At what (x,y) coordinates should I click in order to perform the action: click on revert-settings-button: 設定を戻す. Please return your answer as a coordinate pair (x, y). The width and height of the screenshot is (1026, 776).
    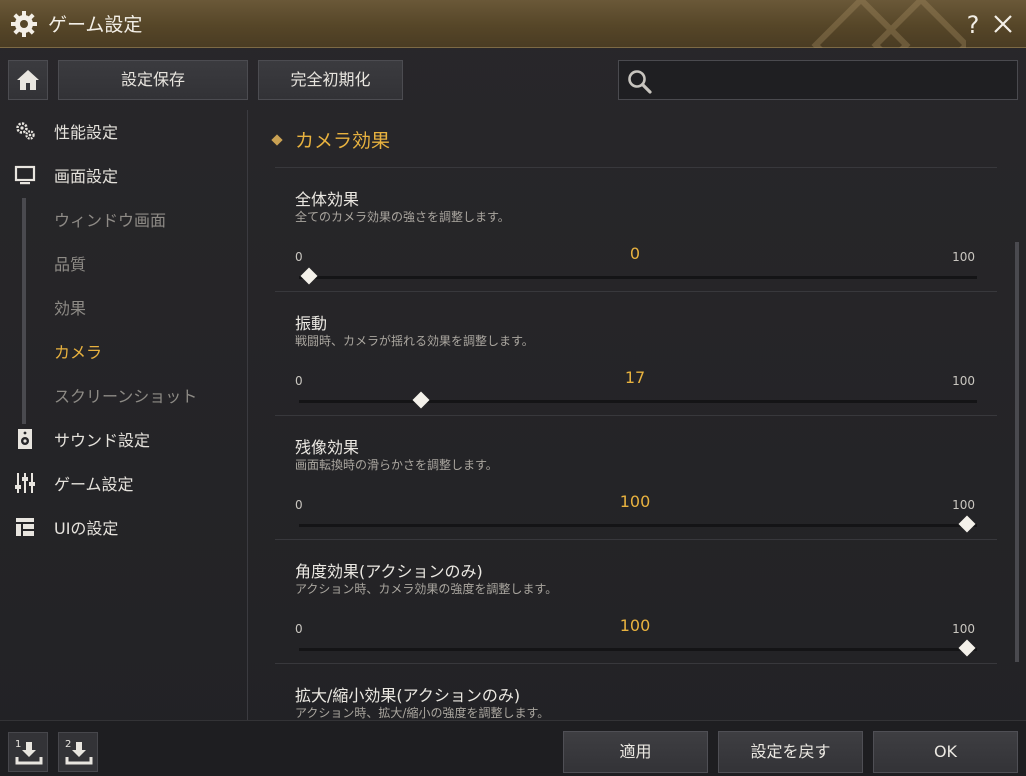
    Looking at the image, I should click on (790, 752).